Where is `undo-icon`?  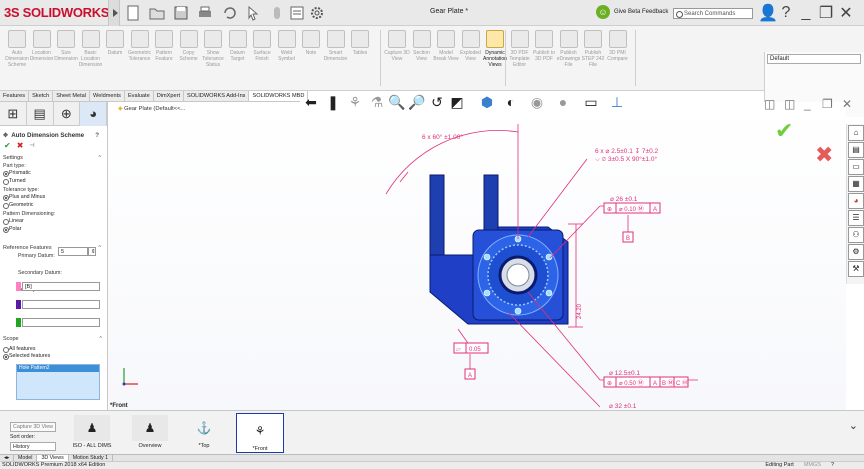 undo-icon is located at coordinates (229, 13).